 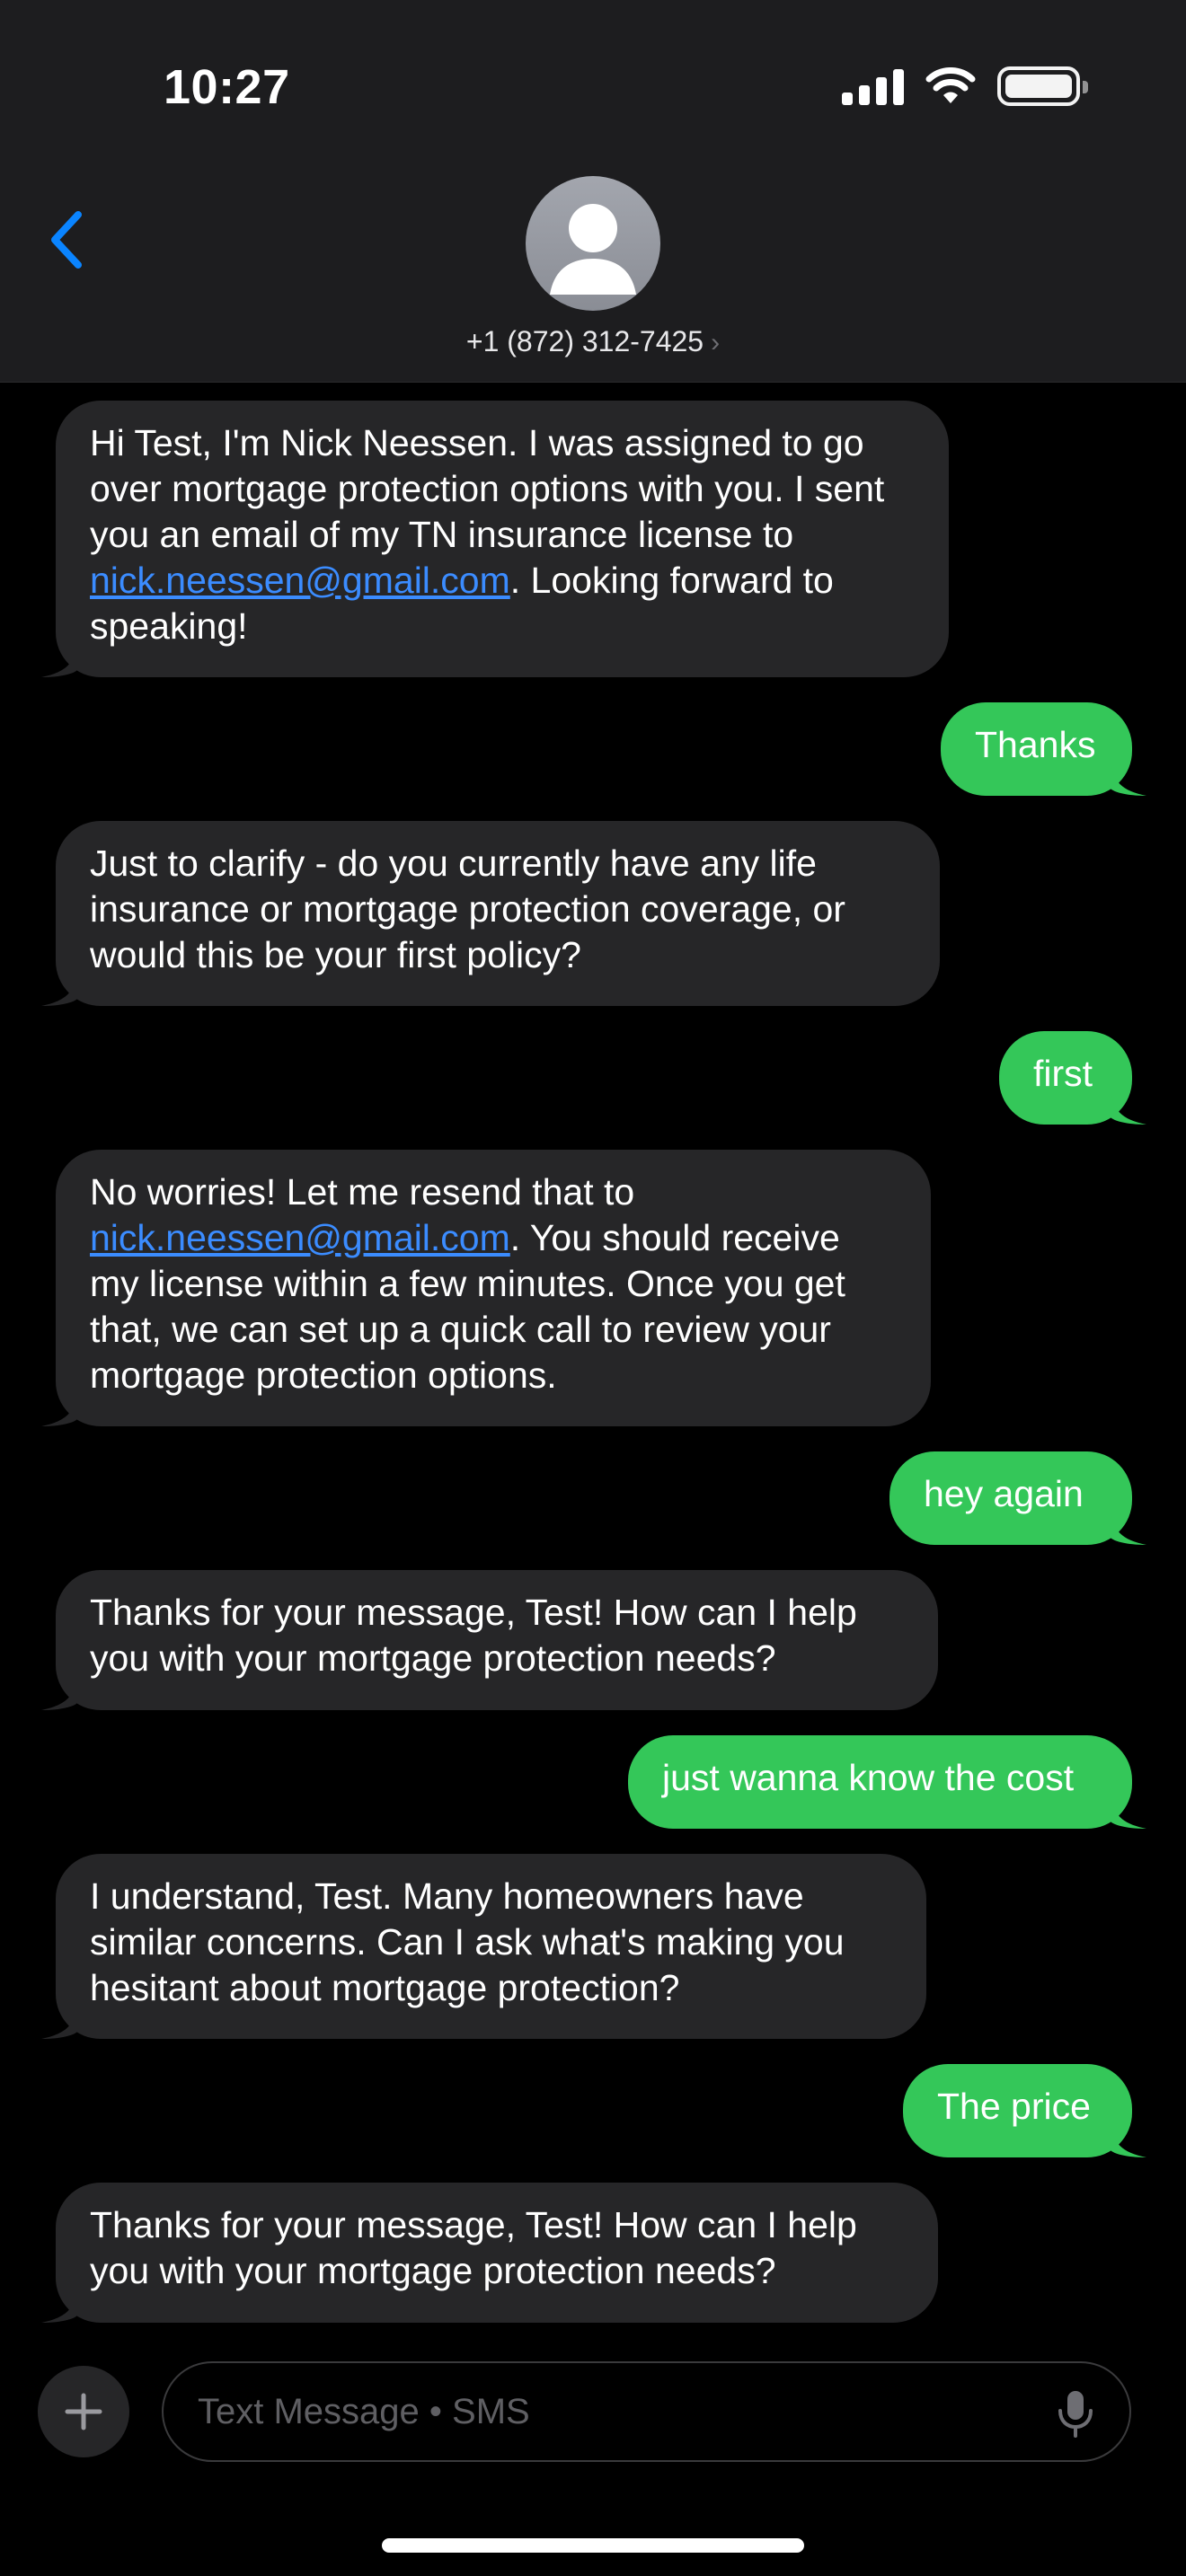 I want to click on contact-avatar, so click(x=593, y=243).